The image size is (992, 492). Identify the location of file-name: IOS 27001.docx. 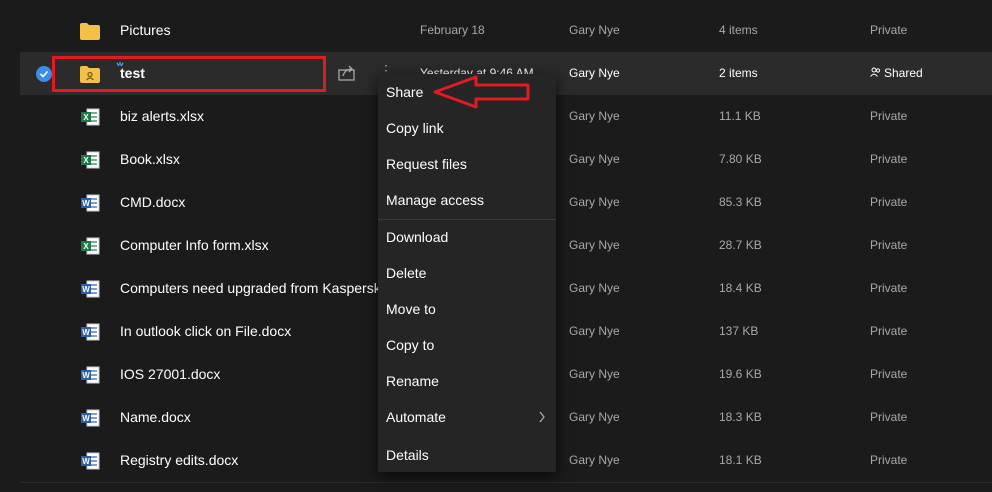
(170, 374).